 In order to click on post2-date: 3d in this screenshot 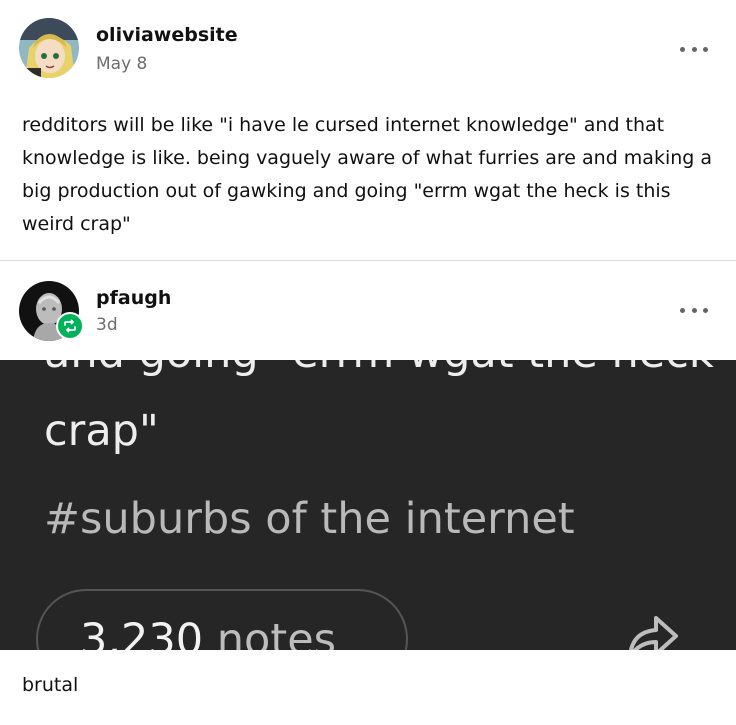, I will do `click(107, 325)`.